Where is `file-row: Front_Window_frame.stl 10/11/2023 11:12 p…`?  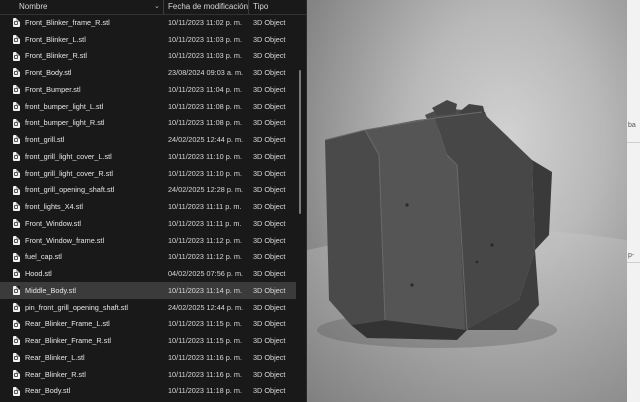 file-row: Front_Window_frame.stl 10/11/2023 11:12 p… is located at coordinates (148, 240).